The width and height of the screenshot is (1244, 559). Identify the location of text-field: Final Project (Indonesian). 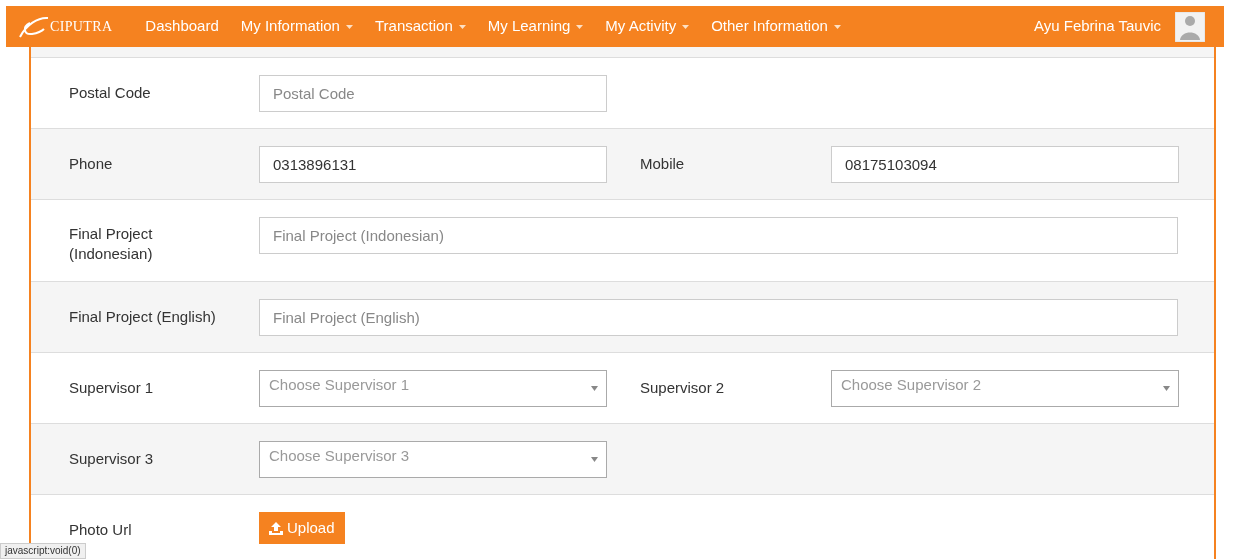
(718, 235).